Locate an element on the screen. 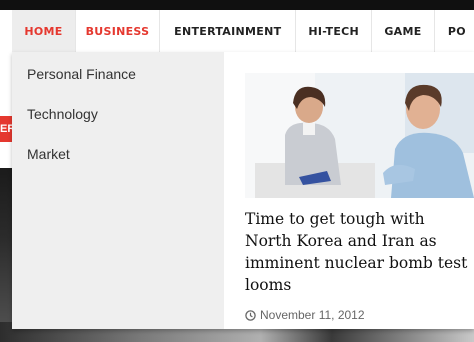  category-badge: ER is located at coordinates (6, 129).